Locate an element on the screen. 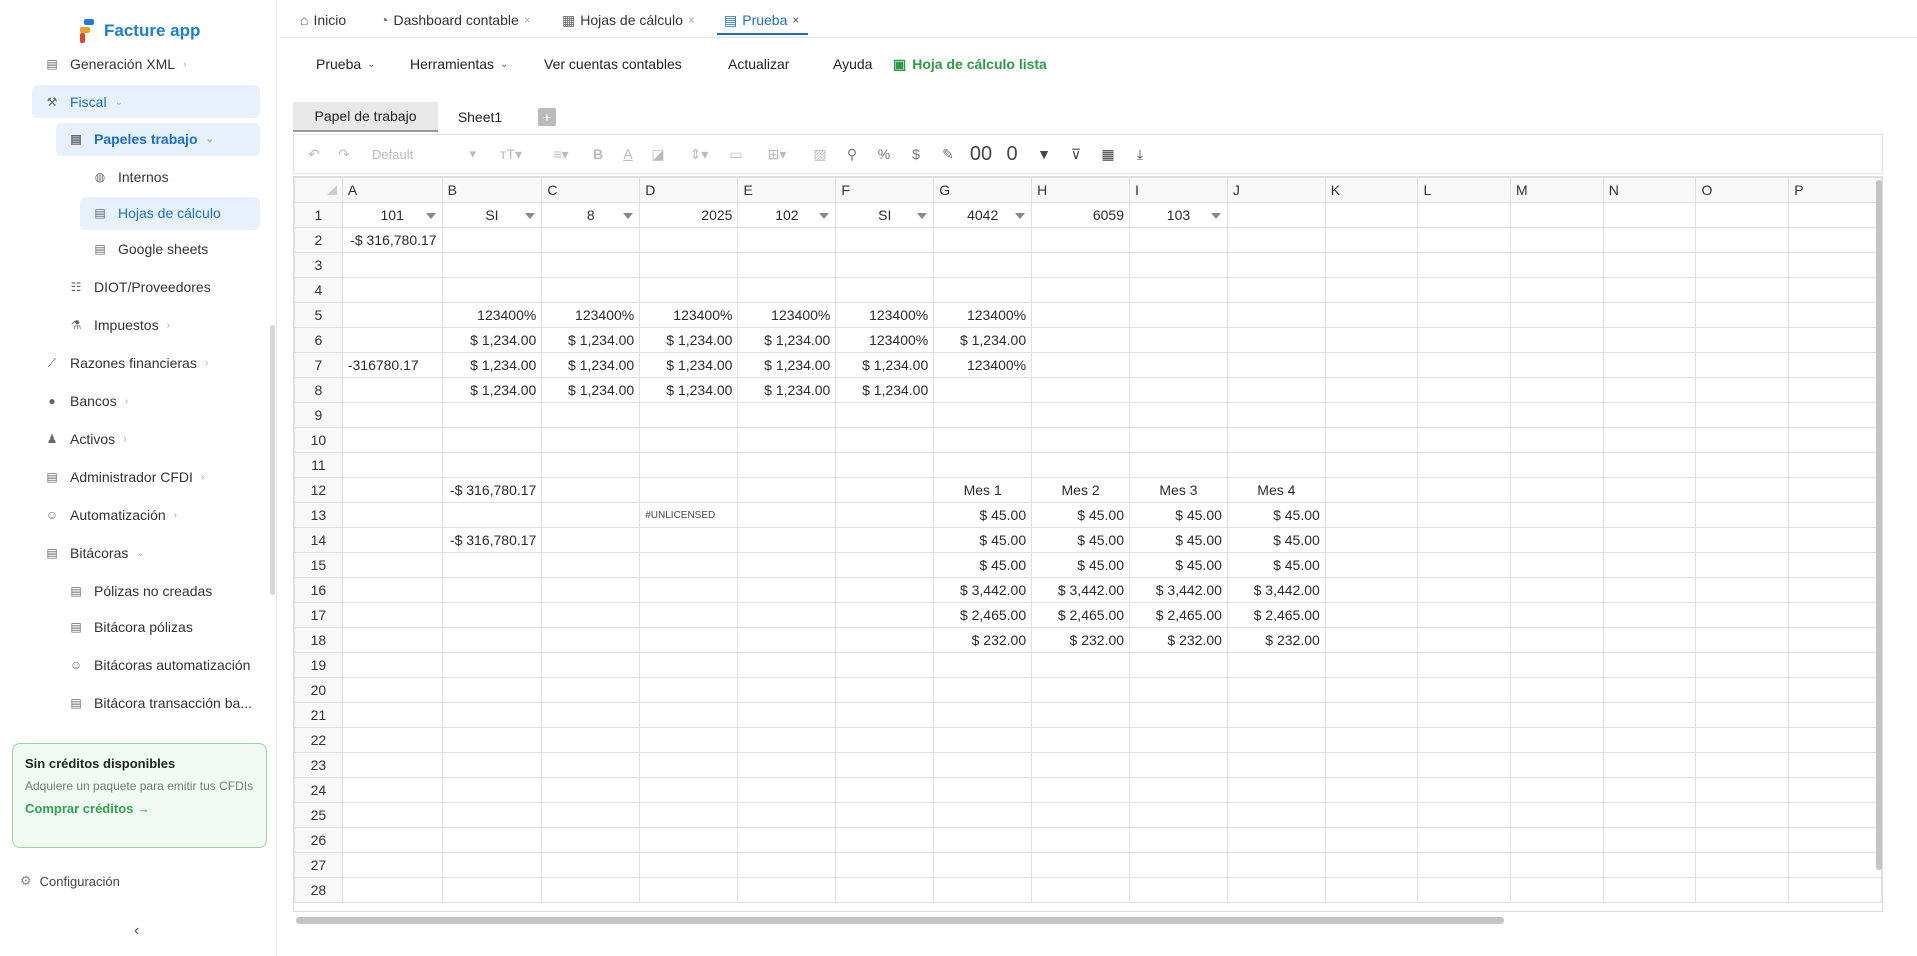  tab-prueba: ▤ Prueba × is located at coordinates (761, 20).